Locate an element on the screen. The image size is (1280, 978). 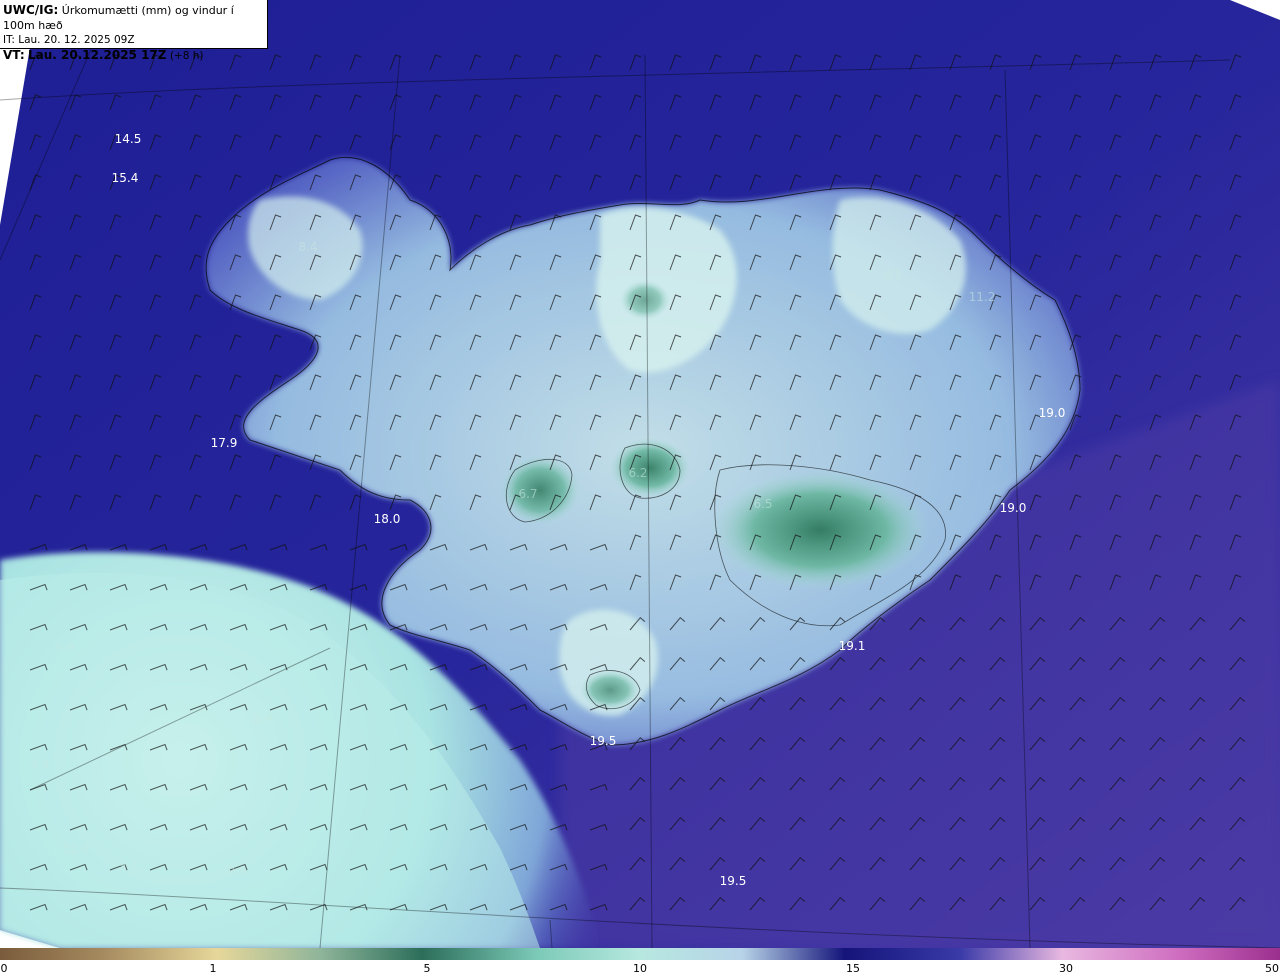
colorbar-tick: 15 is located at coordinates (853, 968).